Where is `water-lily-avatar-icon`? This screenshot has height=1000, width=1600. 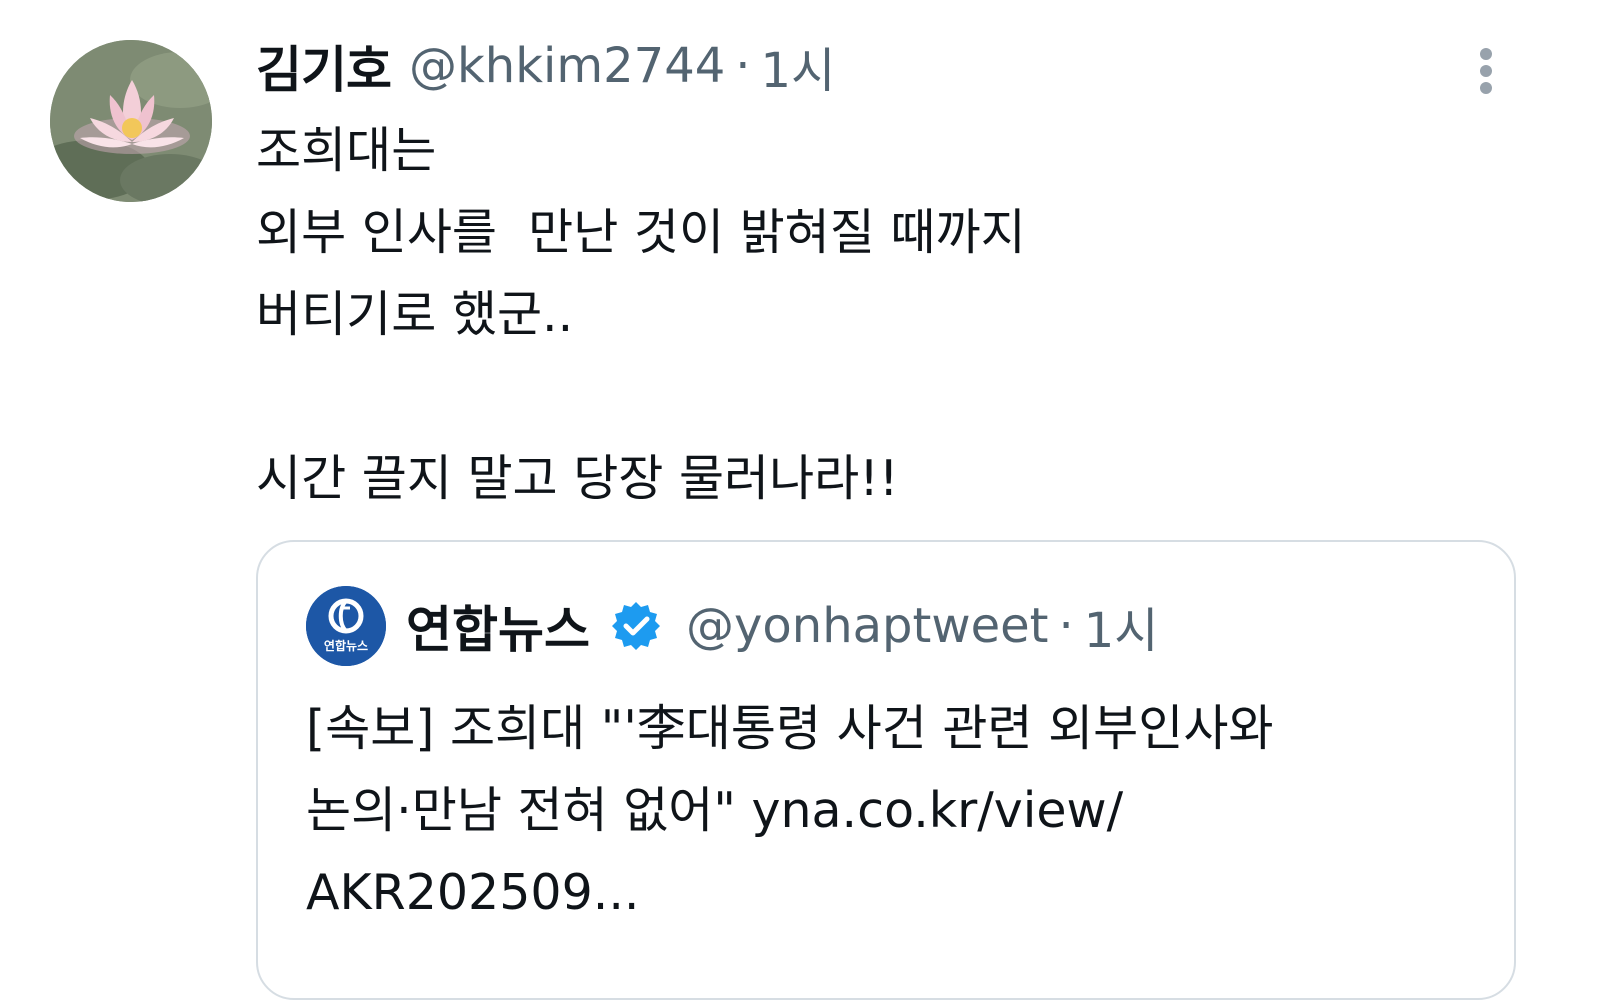 water-lily-avatar-icon is located at coordinates (131, 121).